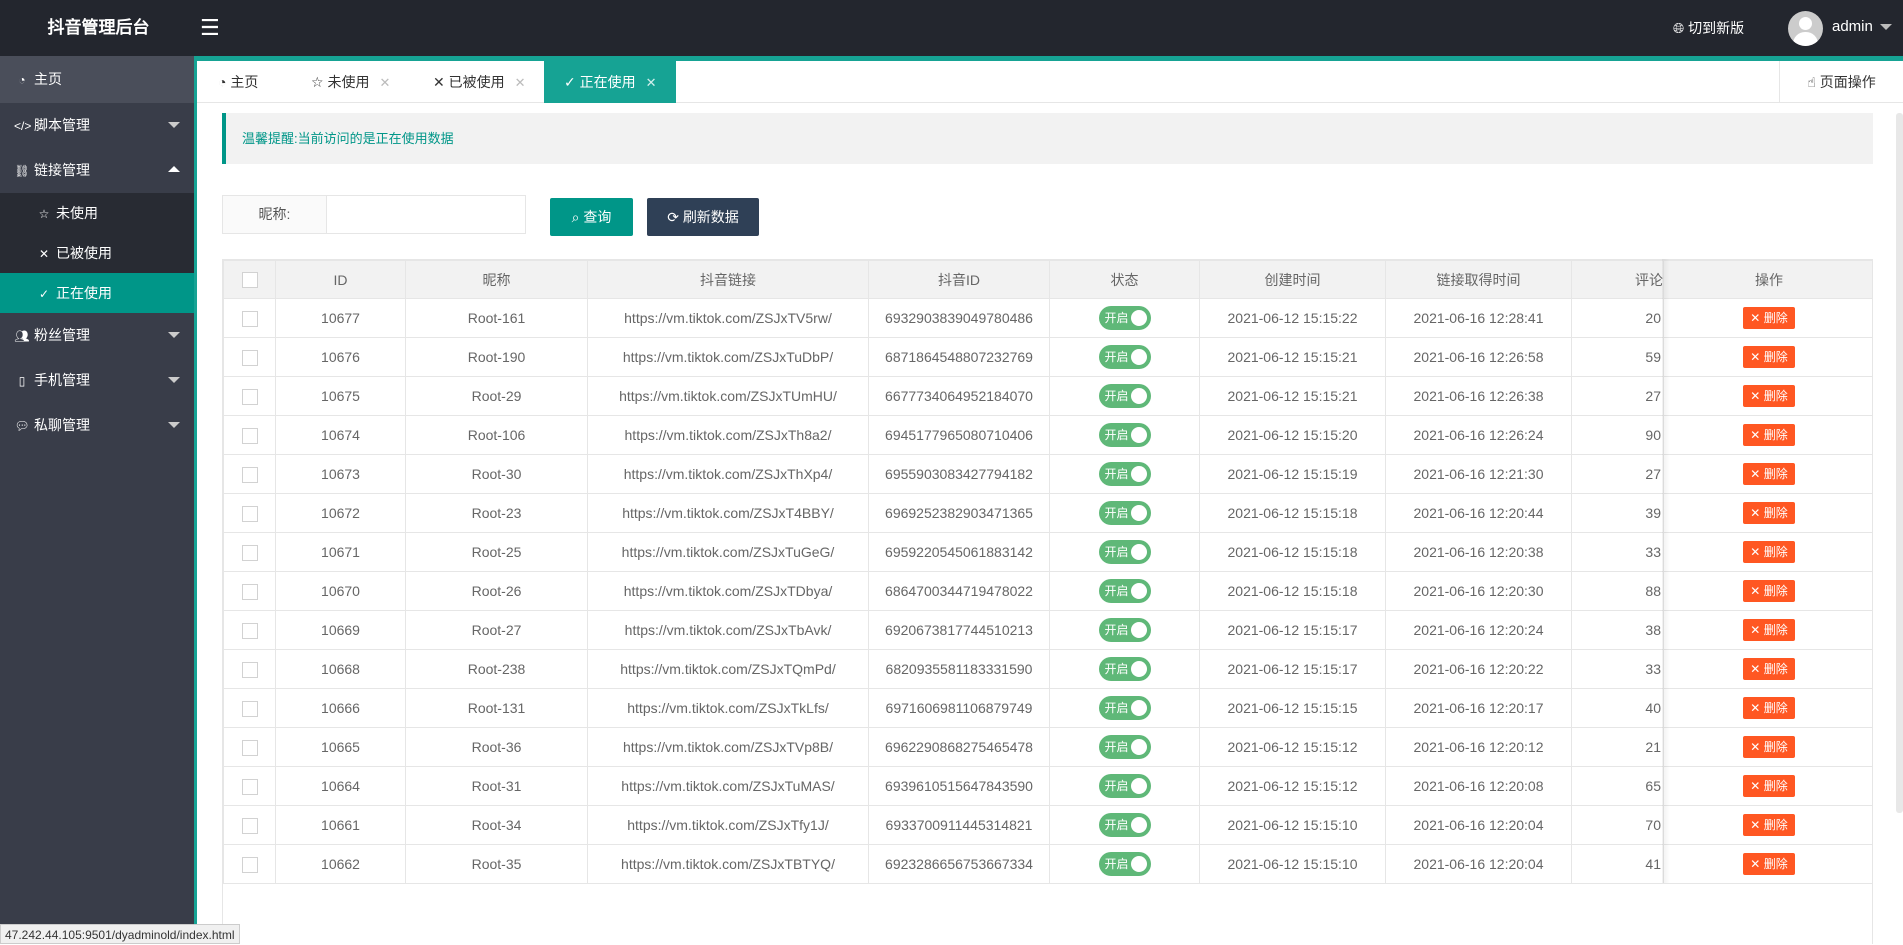 The width and height of the screenshot is (1903, 945). I want to click on nickname-cell: Root-106, so click(496, 435).